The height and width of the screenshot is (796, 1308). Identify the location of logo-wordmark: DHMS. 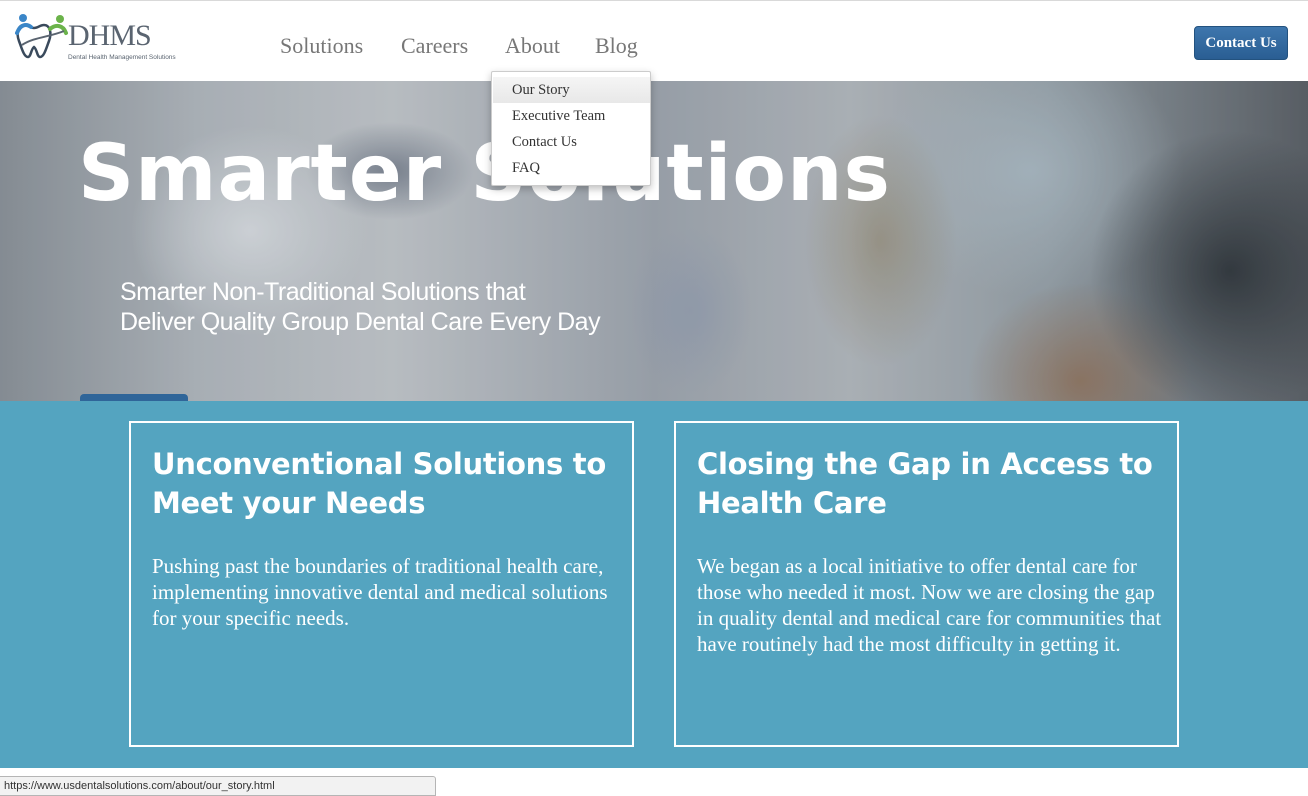
(110, 35).